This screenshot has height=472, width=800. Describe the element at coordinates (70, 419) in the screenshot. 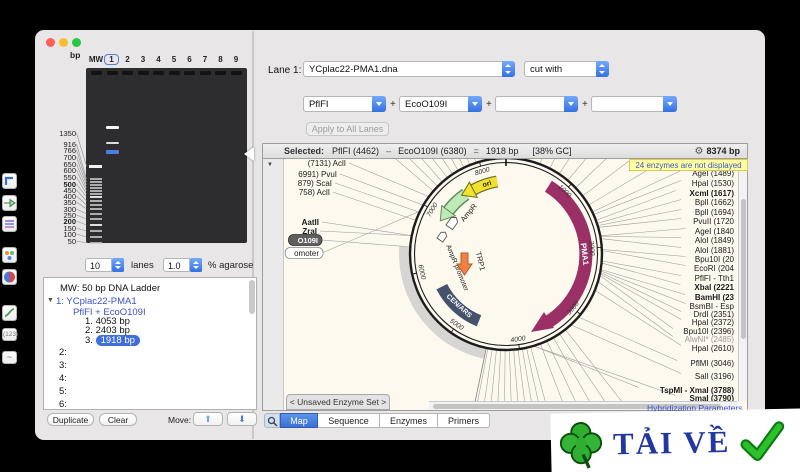

I see `duplicate-button: Duplicate` at that location.